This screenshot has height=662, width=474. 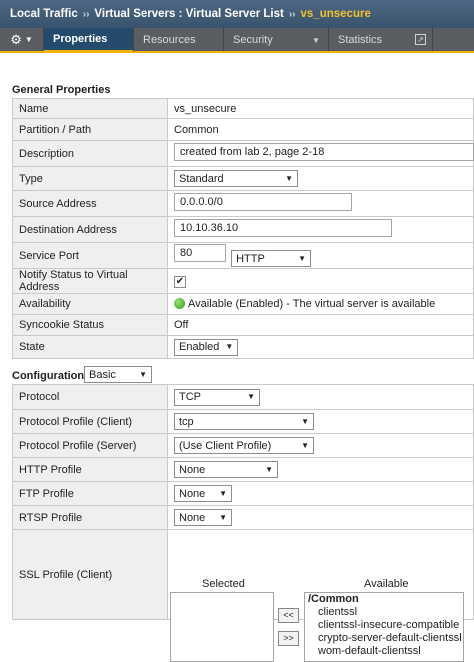 I want to click on description-label: Description, so click(x=90, y=153).